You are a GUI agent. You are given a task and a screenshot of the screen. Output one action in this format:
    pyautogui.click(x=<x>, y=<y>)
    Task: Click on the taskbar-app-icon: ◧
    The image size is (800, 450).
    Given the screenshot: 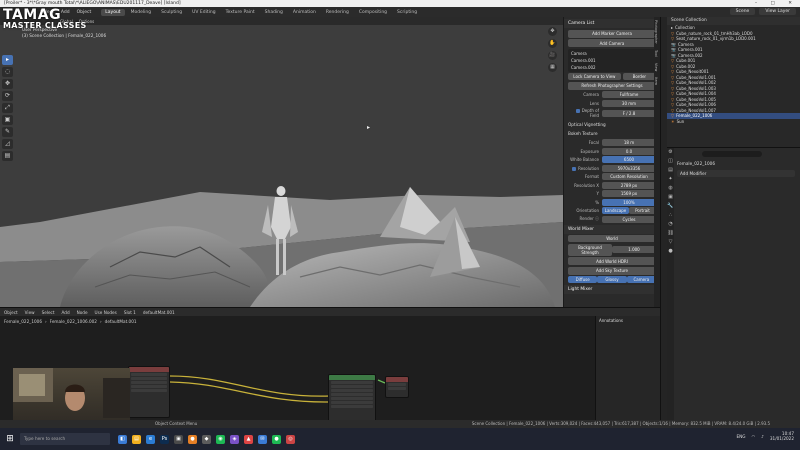 What is the action you would take?
    pyautogui.click(x=122, y=439)
    